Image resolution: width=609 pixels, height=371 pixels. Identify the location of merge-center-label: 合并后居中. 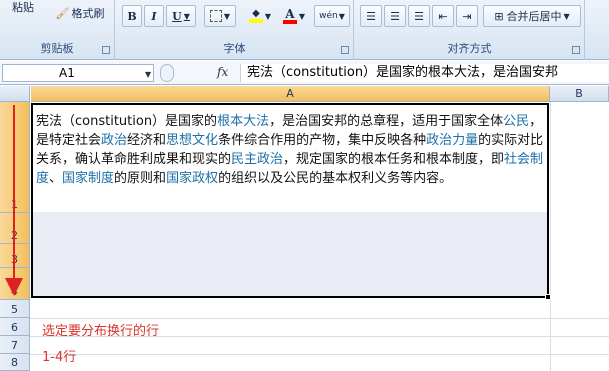
(534, 16).